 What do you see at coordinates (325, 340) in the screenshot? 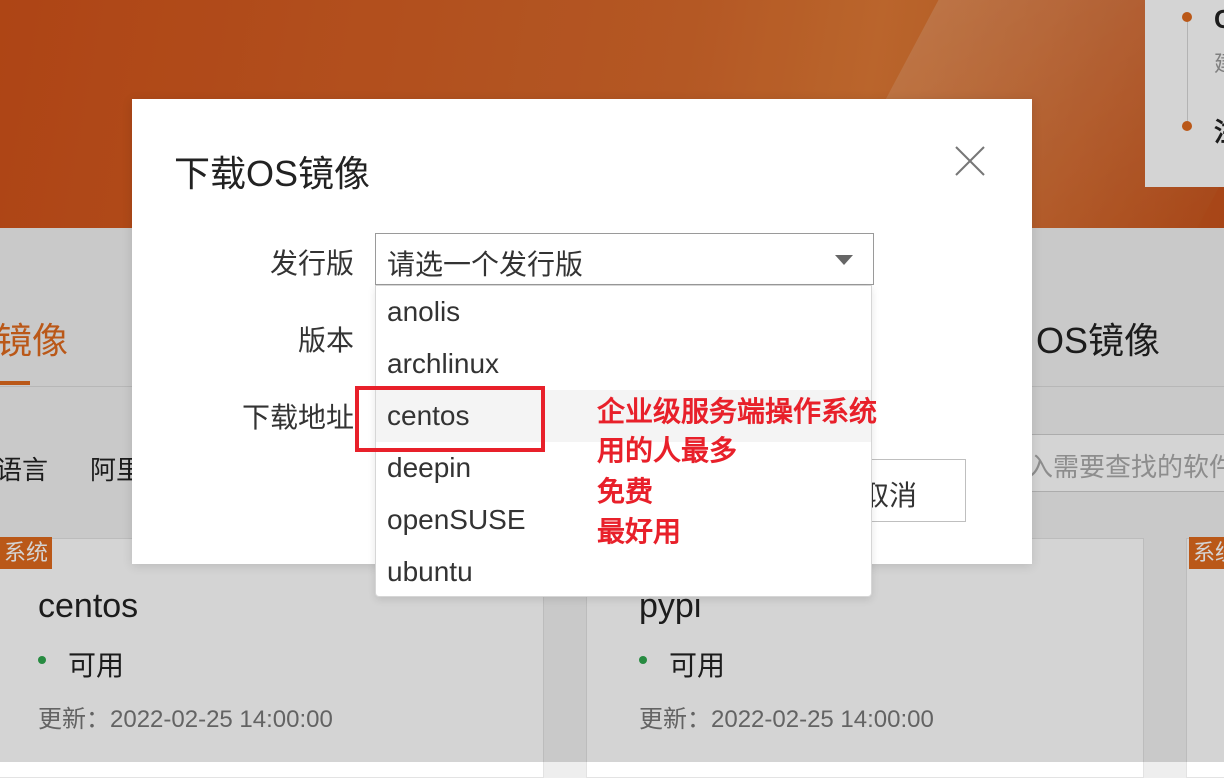
I see `version-label: 版本` at bounding box center [325, 340].